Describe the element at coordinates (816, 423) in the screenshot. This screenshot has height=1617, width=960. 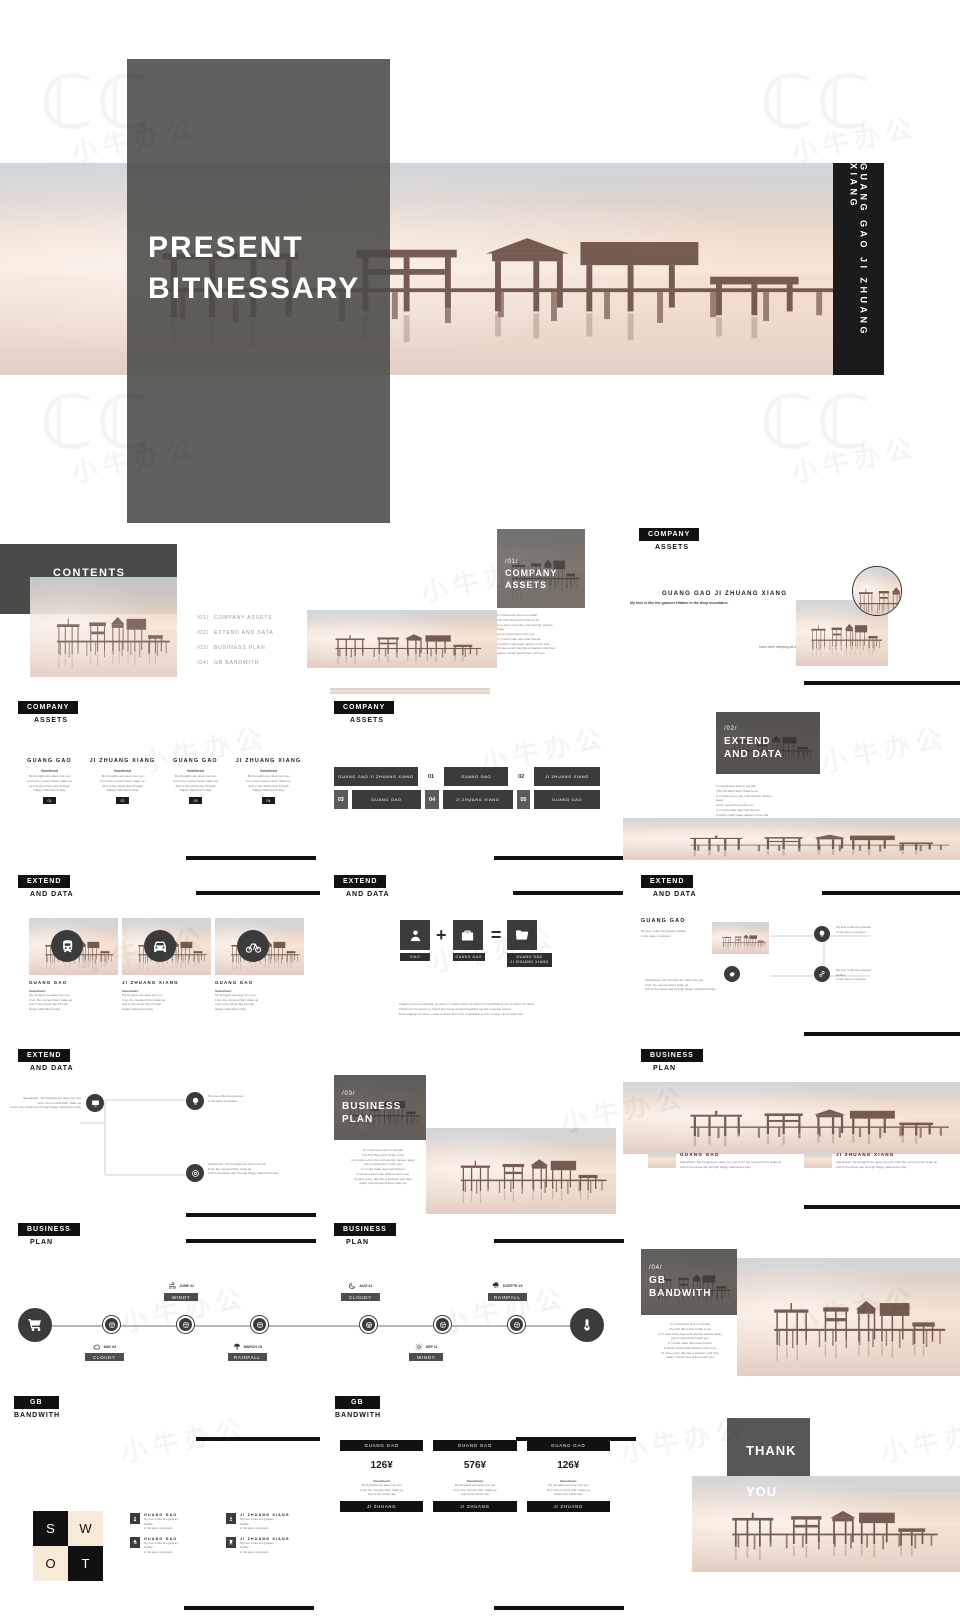
I see `watermark: ℂℂ` at that location.